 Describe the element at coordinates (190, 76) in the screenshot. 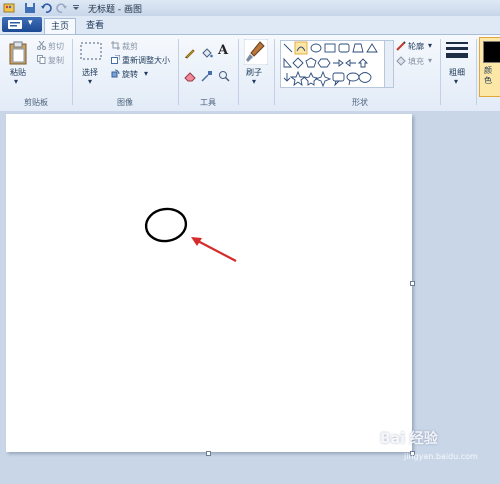

I see `eraser-icon` at that location.